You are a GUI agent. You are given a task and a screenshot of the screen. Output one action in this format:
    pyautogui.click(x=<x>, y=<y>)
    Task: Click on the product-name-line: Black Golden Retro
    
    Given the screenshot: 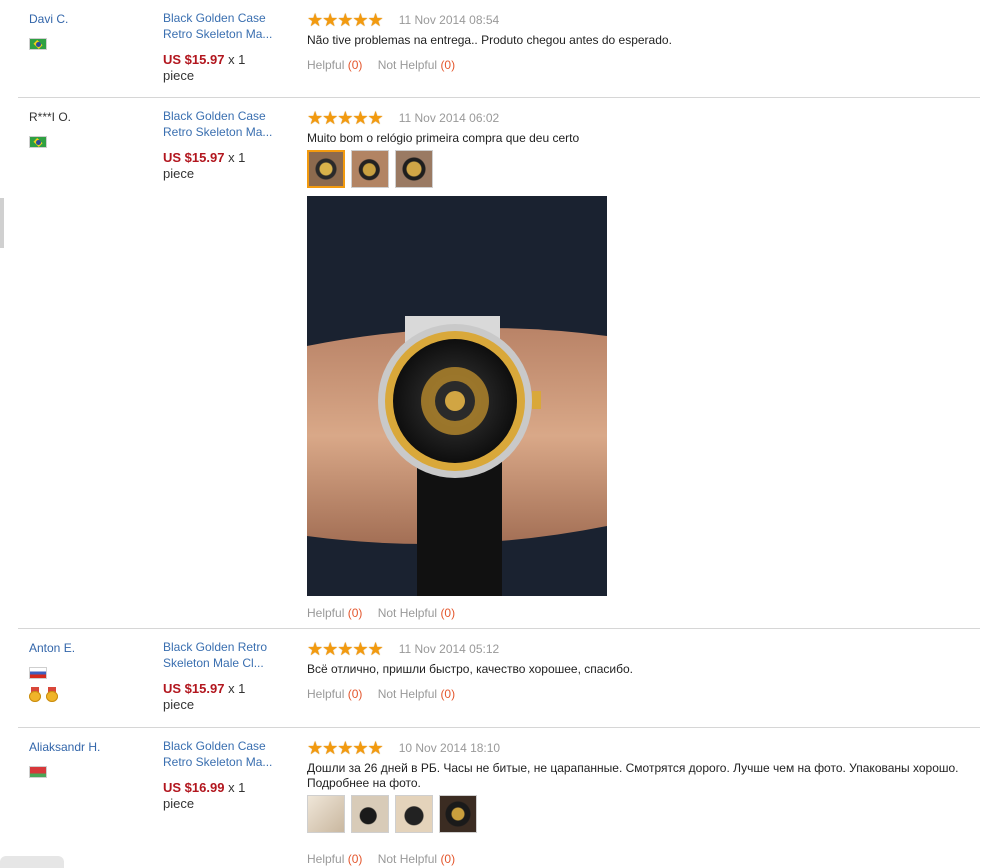 What is the action you would take?
    pyautogui.click(x=215, y=647)
    